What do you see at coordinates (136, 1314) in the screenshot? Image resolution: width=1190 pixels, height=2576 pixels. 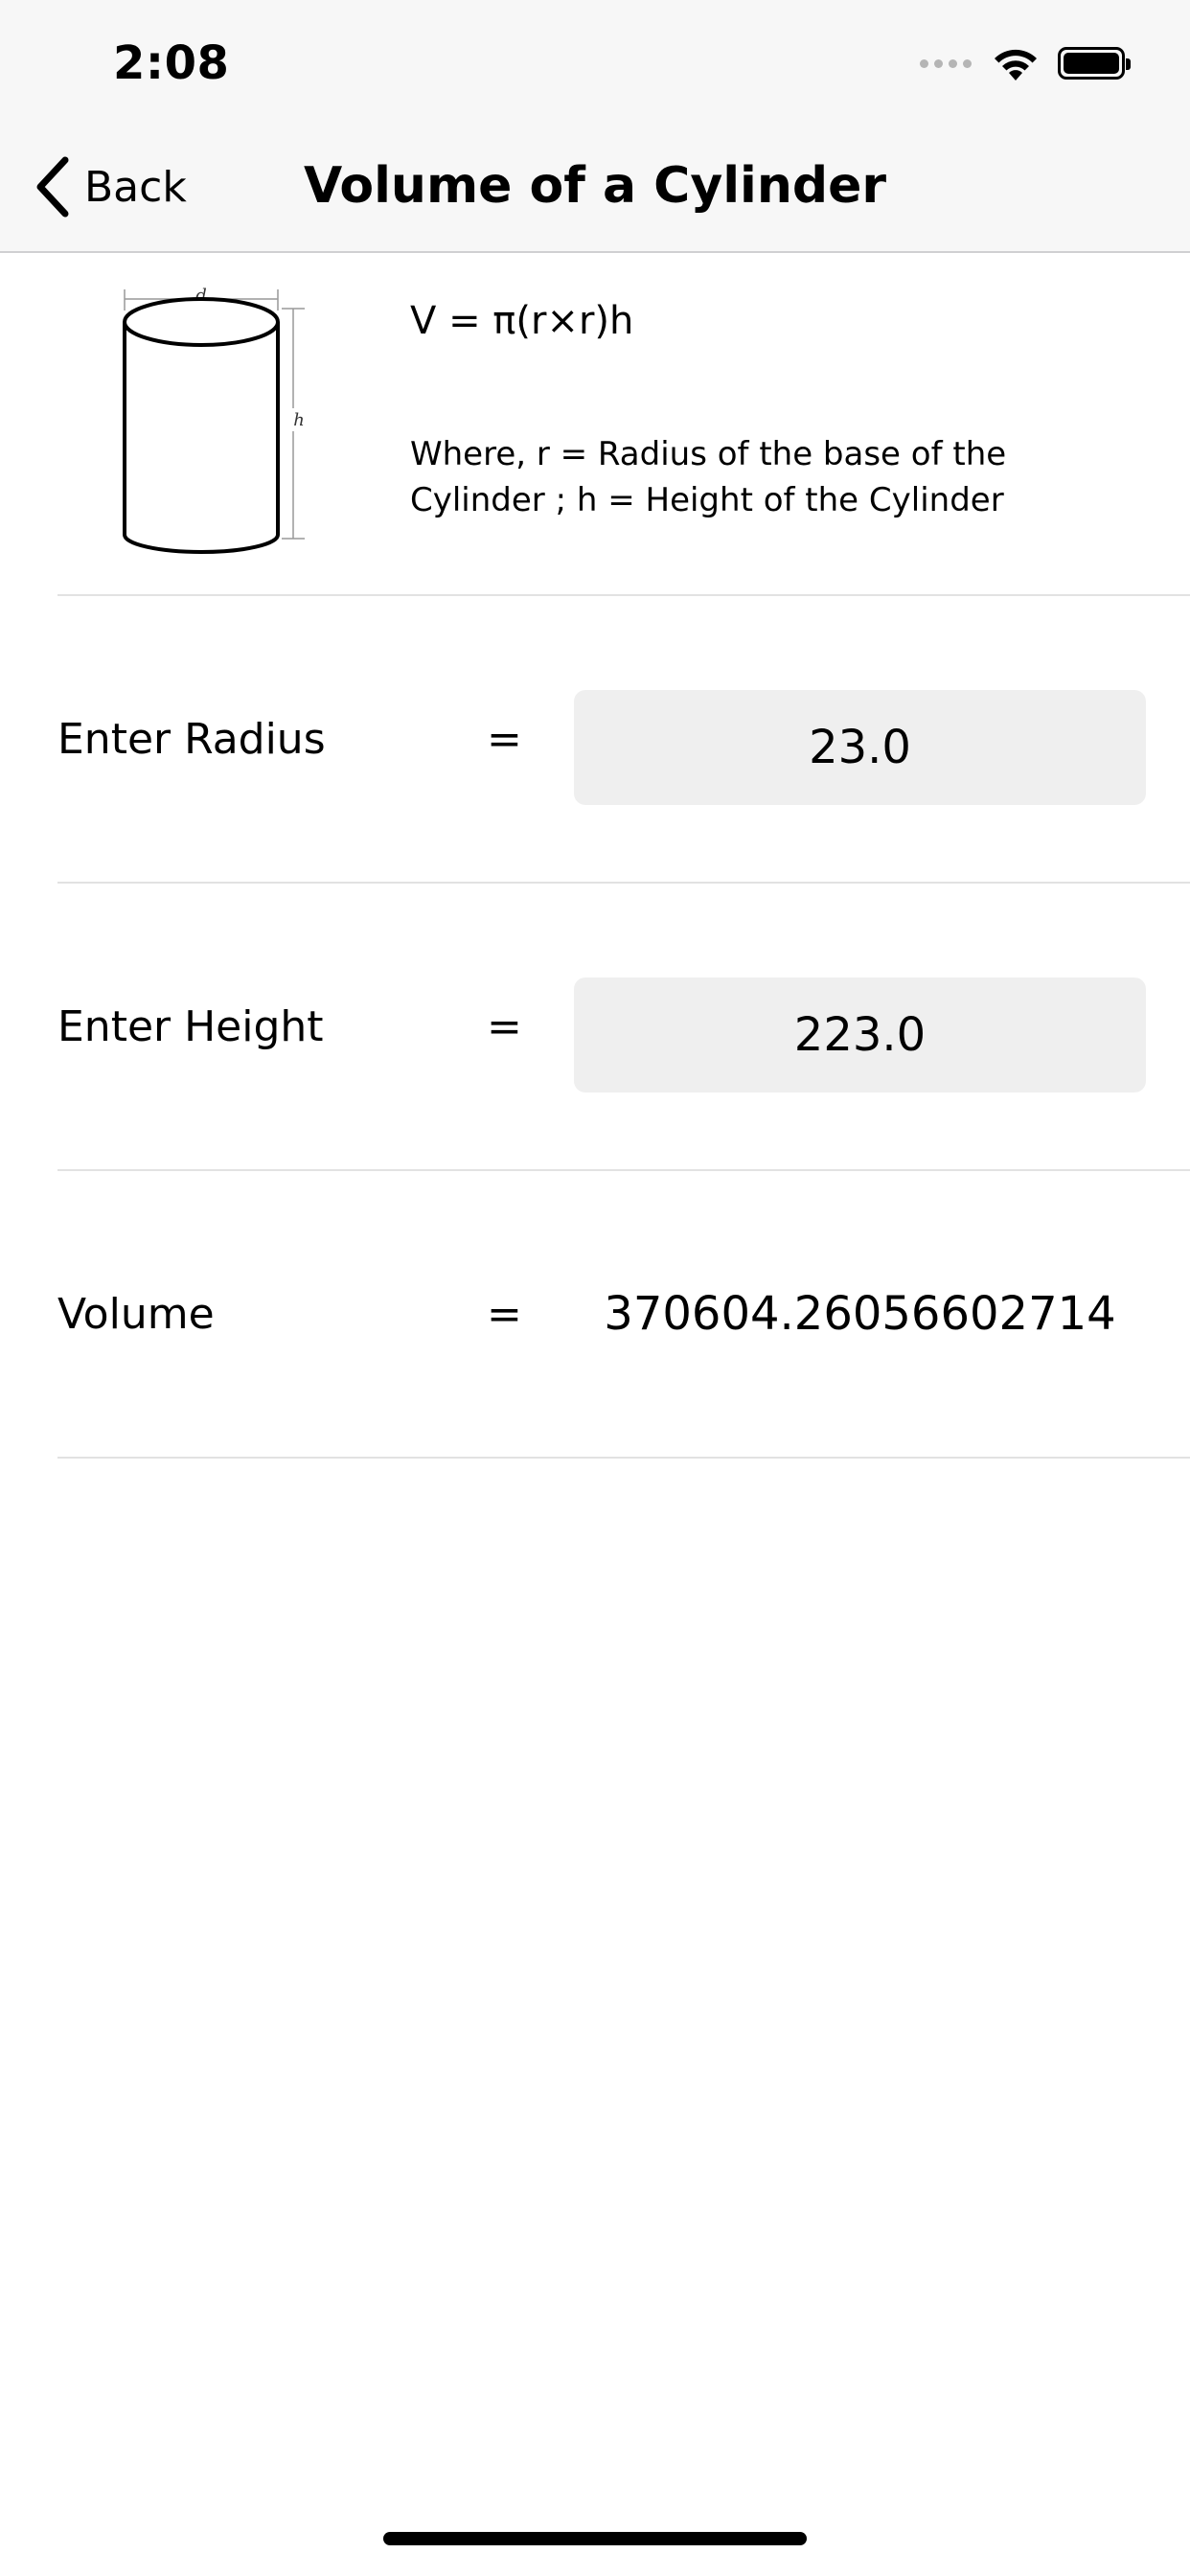 I see `volume-label: Volume` at bounding box center [136, 1314].